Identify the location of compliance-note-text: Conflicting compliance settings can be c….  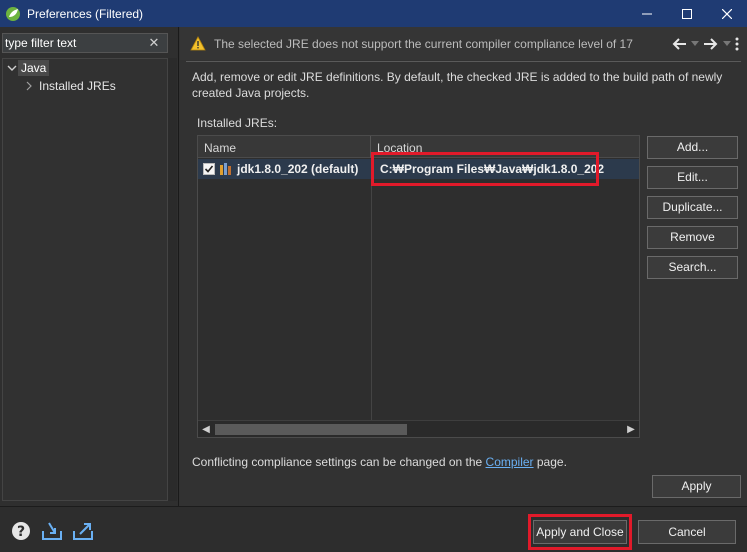
(339, 462).